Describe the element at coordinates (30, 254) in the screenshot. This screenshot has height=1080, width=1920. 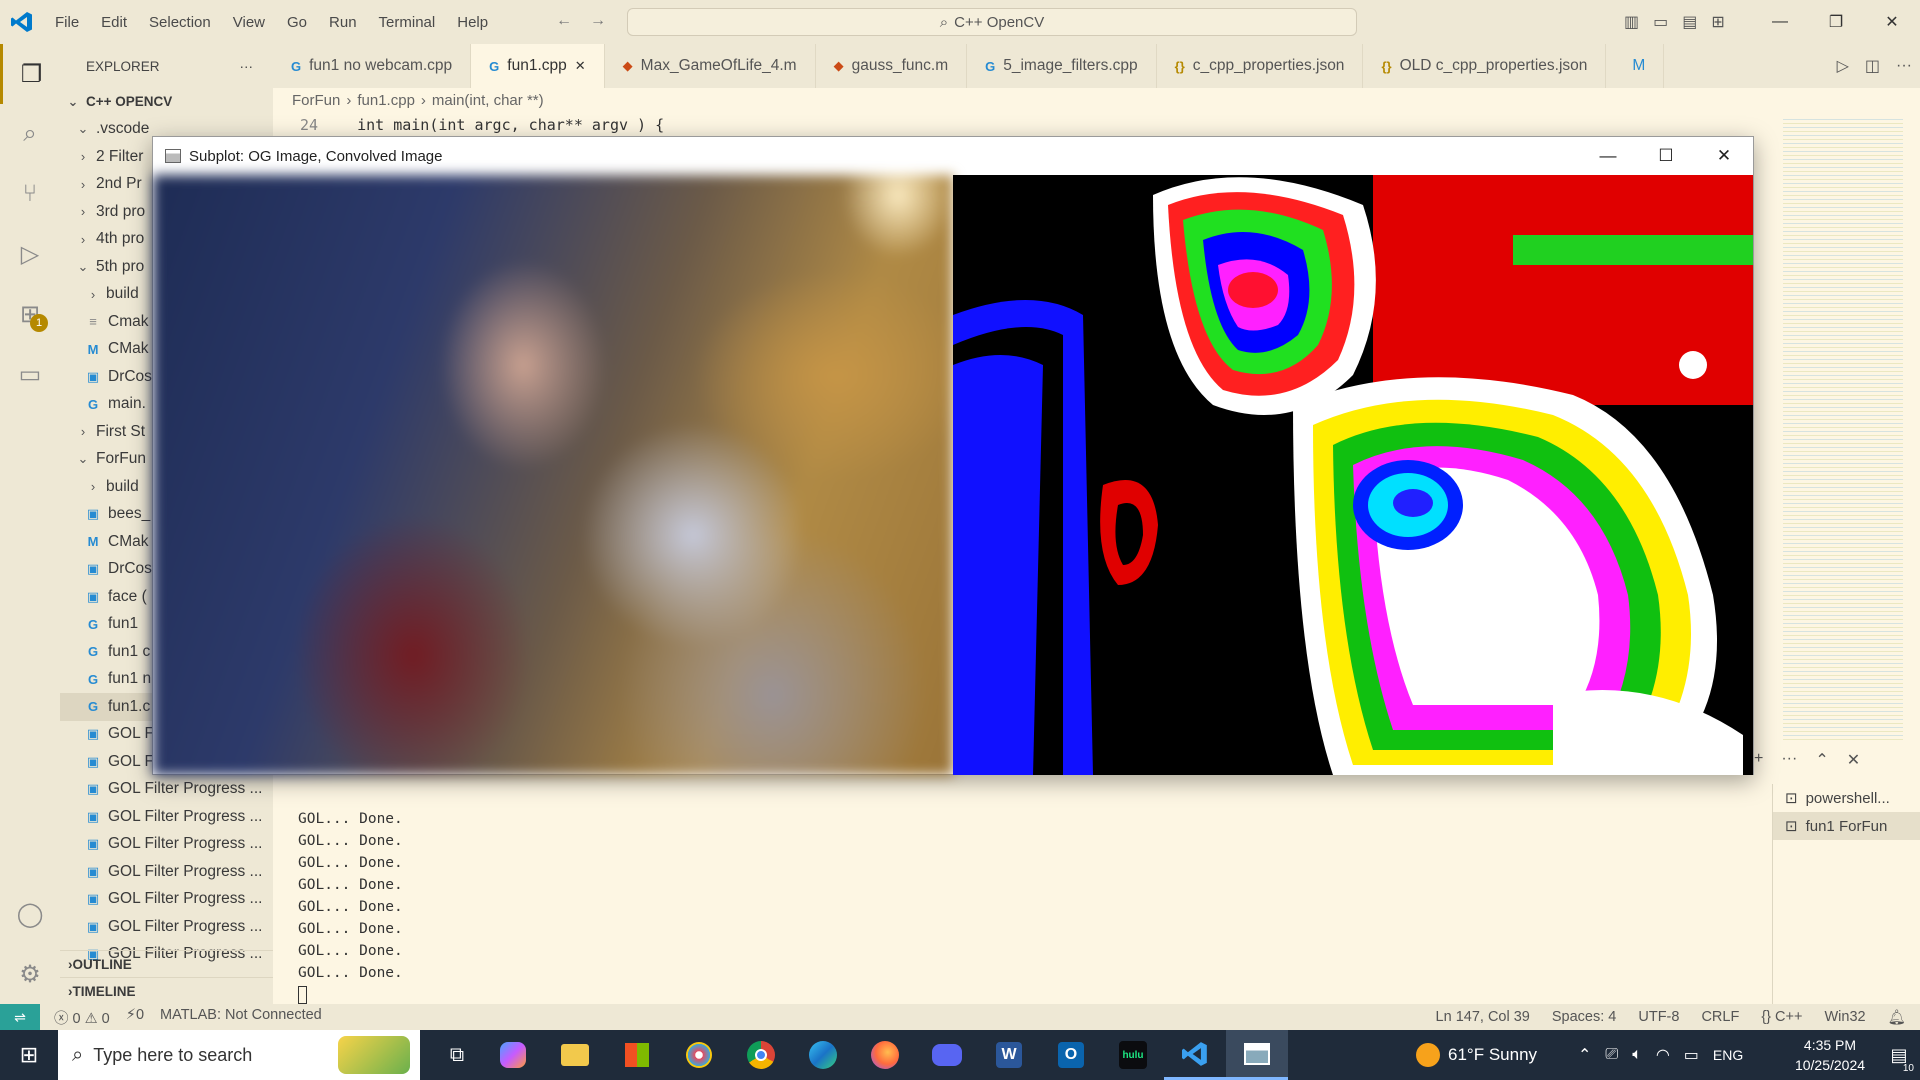
I see `run-debug-icon: ▷` at that location.